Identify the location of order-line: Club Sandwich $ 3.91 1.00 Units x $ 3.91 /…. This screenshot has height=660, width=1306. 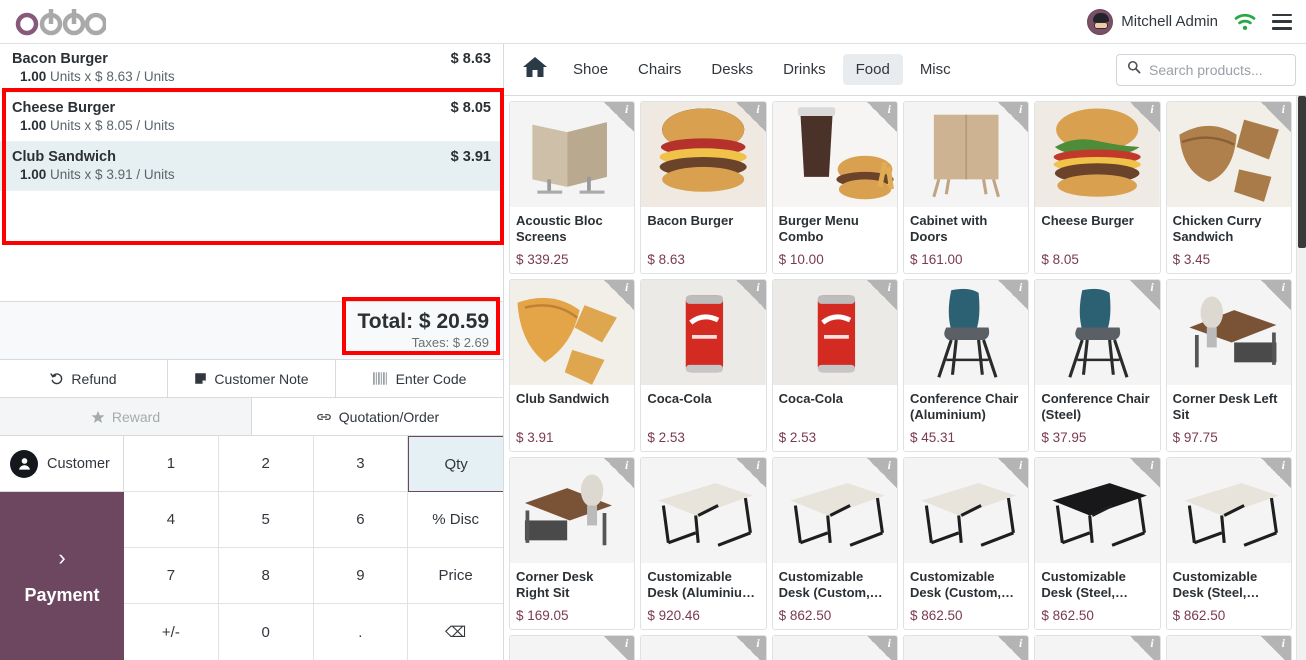
(251, 166).